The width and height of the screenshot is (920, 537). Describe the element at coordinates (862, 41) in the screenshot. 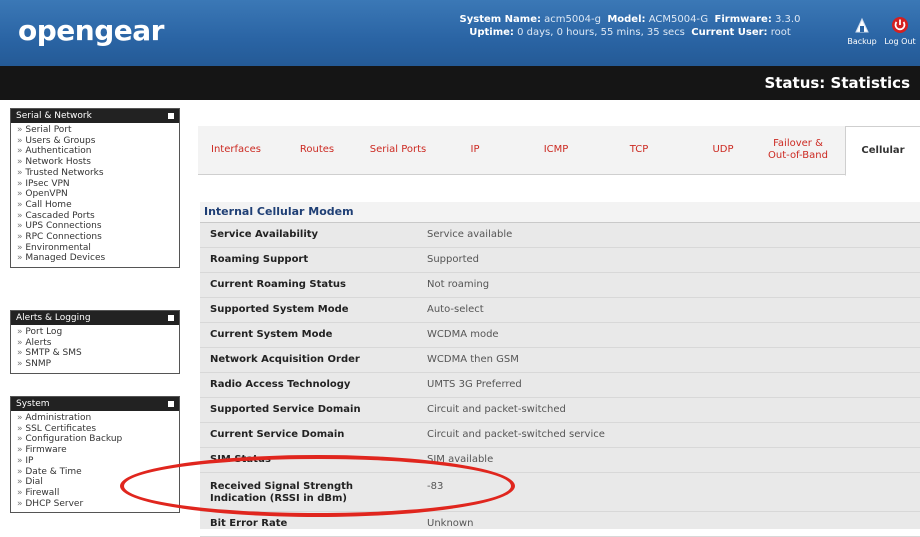

I see `backup-label: Backup` at that location.